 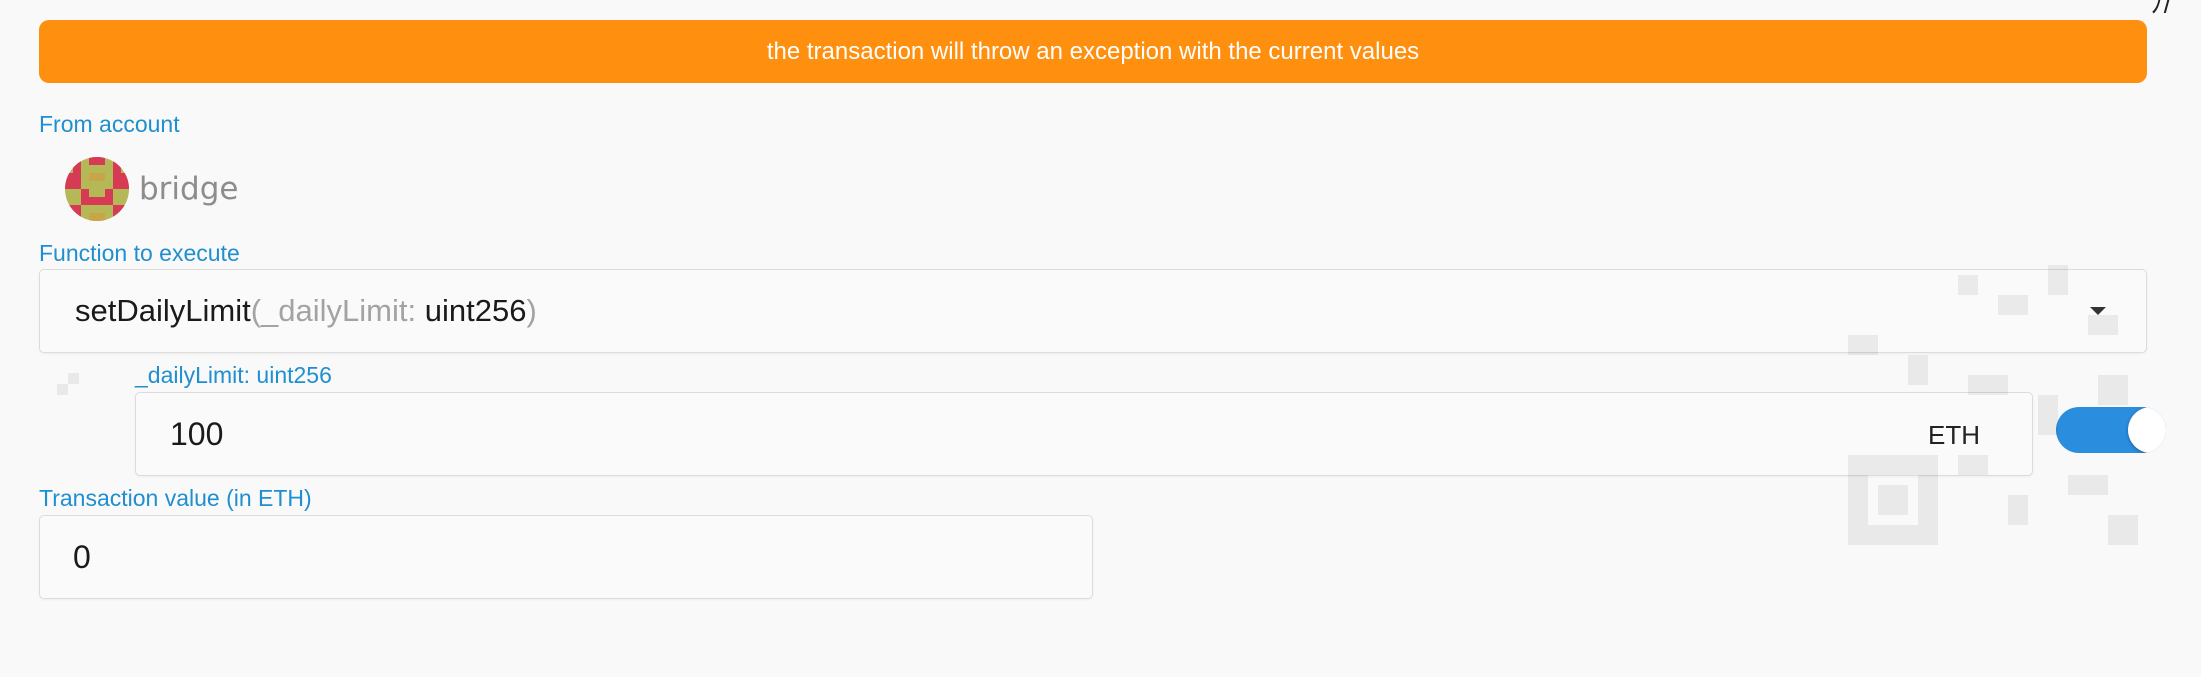 What do you see at coordinates (175, 498) in the screenshot?
I see `transaction-value-label: Transaction value (in ETH)` at bounding box center [175, 498].